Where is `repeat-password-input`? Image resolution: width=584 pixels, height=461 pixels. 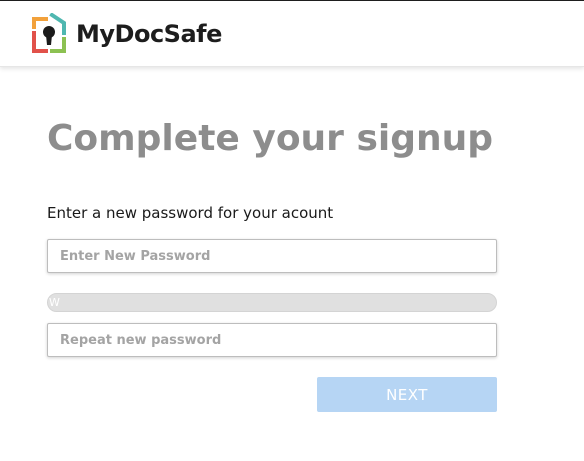 repeat-password-input is located at coordinates (272, 340).